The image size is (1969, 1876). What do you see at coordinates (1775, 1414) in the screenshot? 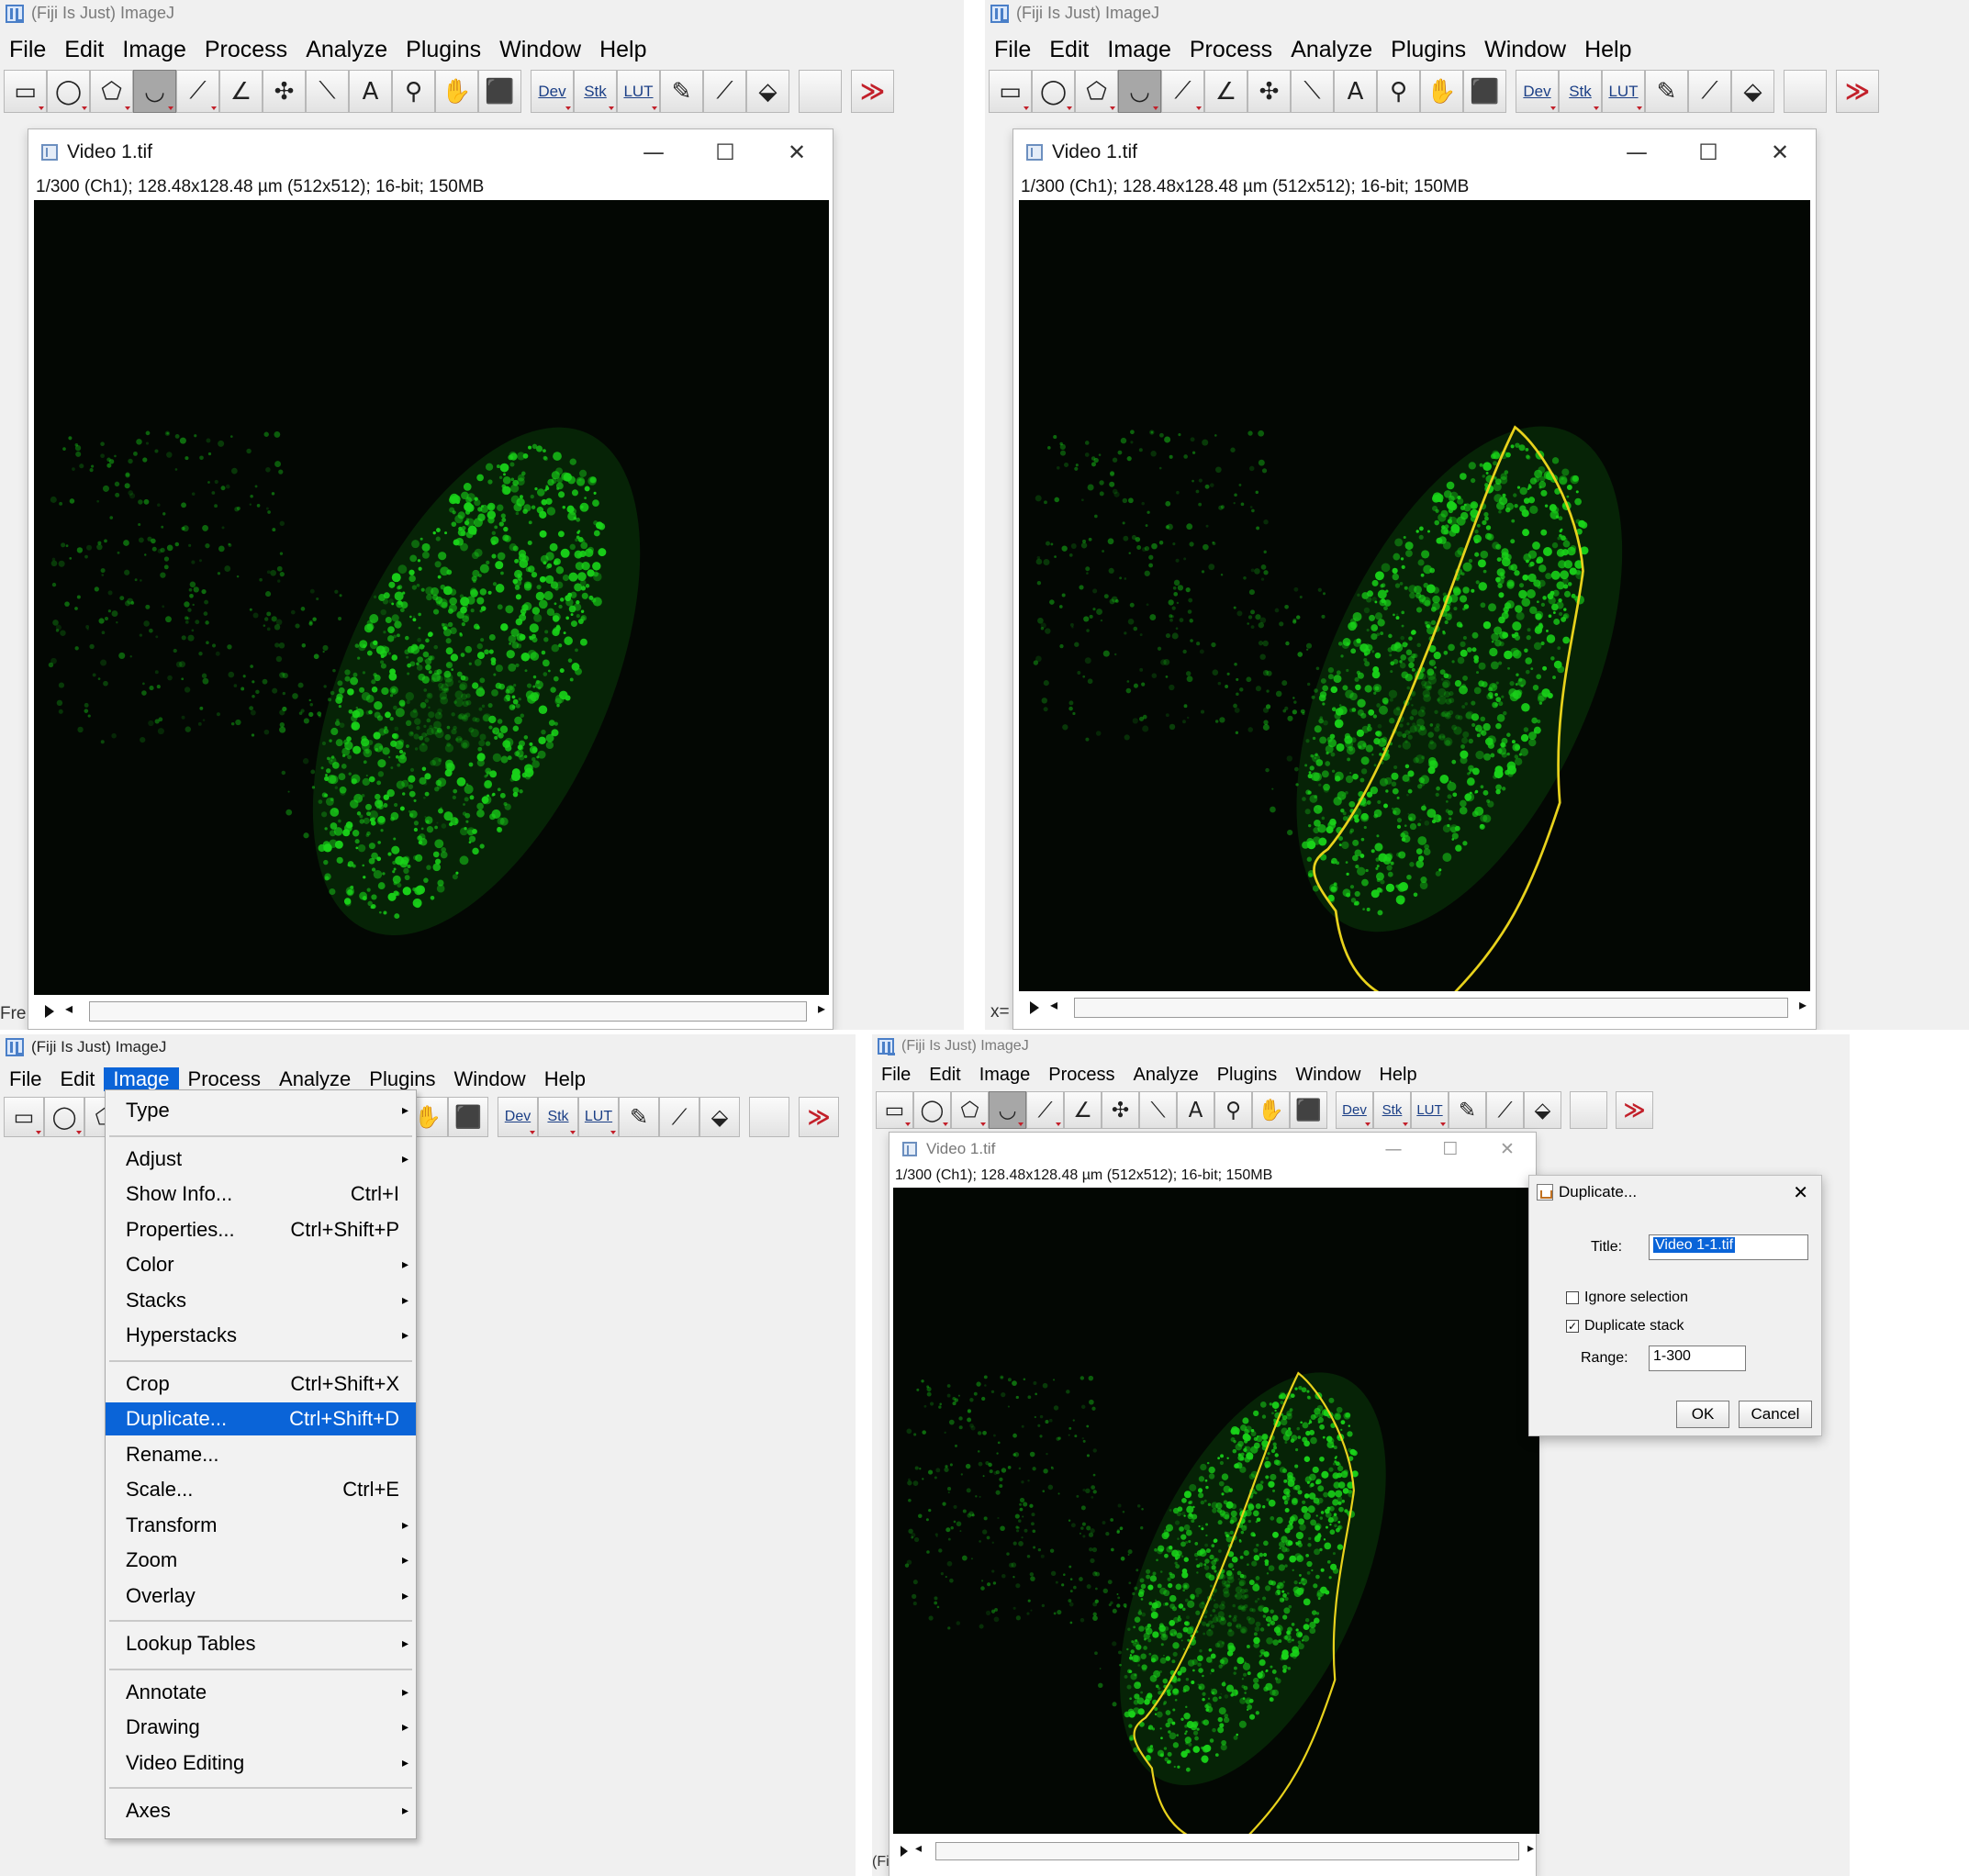
I see `cancel-button: Cancel` at bounding box center [1775, 1414].